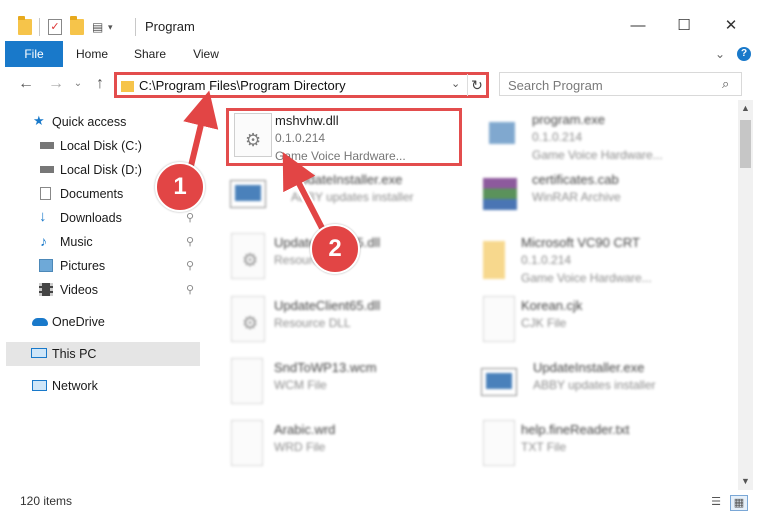 This screenshot has width=769, height=524. What do you see at coordinates (335, 249) in the screenshot?
I see `callout-badge-2: 2` at bounding box center [335, 249].